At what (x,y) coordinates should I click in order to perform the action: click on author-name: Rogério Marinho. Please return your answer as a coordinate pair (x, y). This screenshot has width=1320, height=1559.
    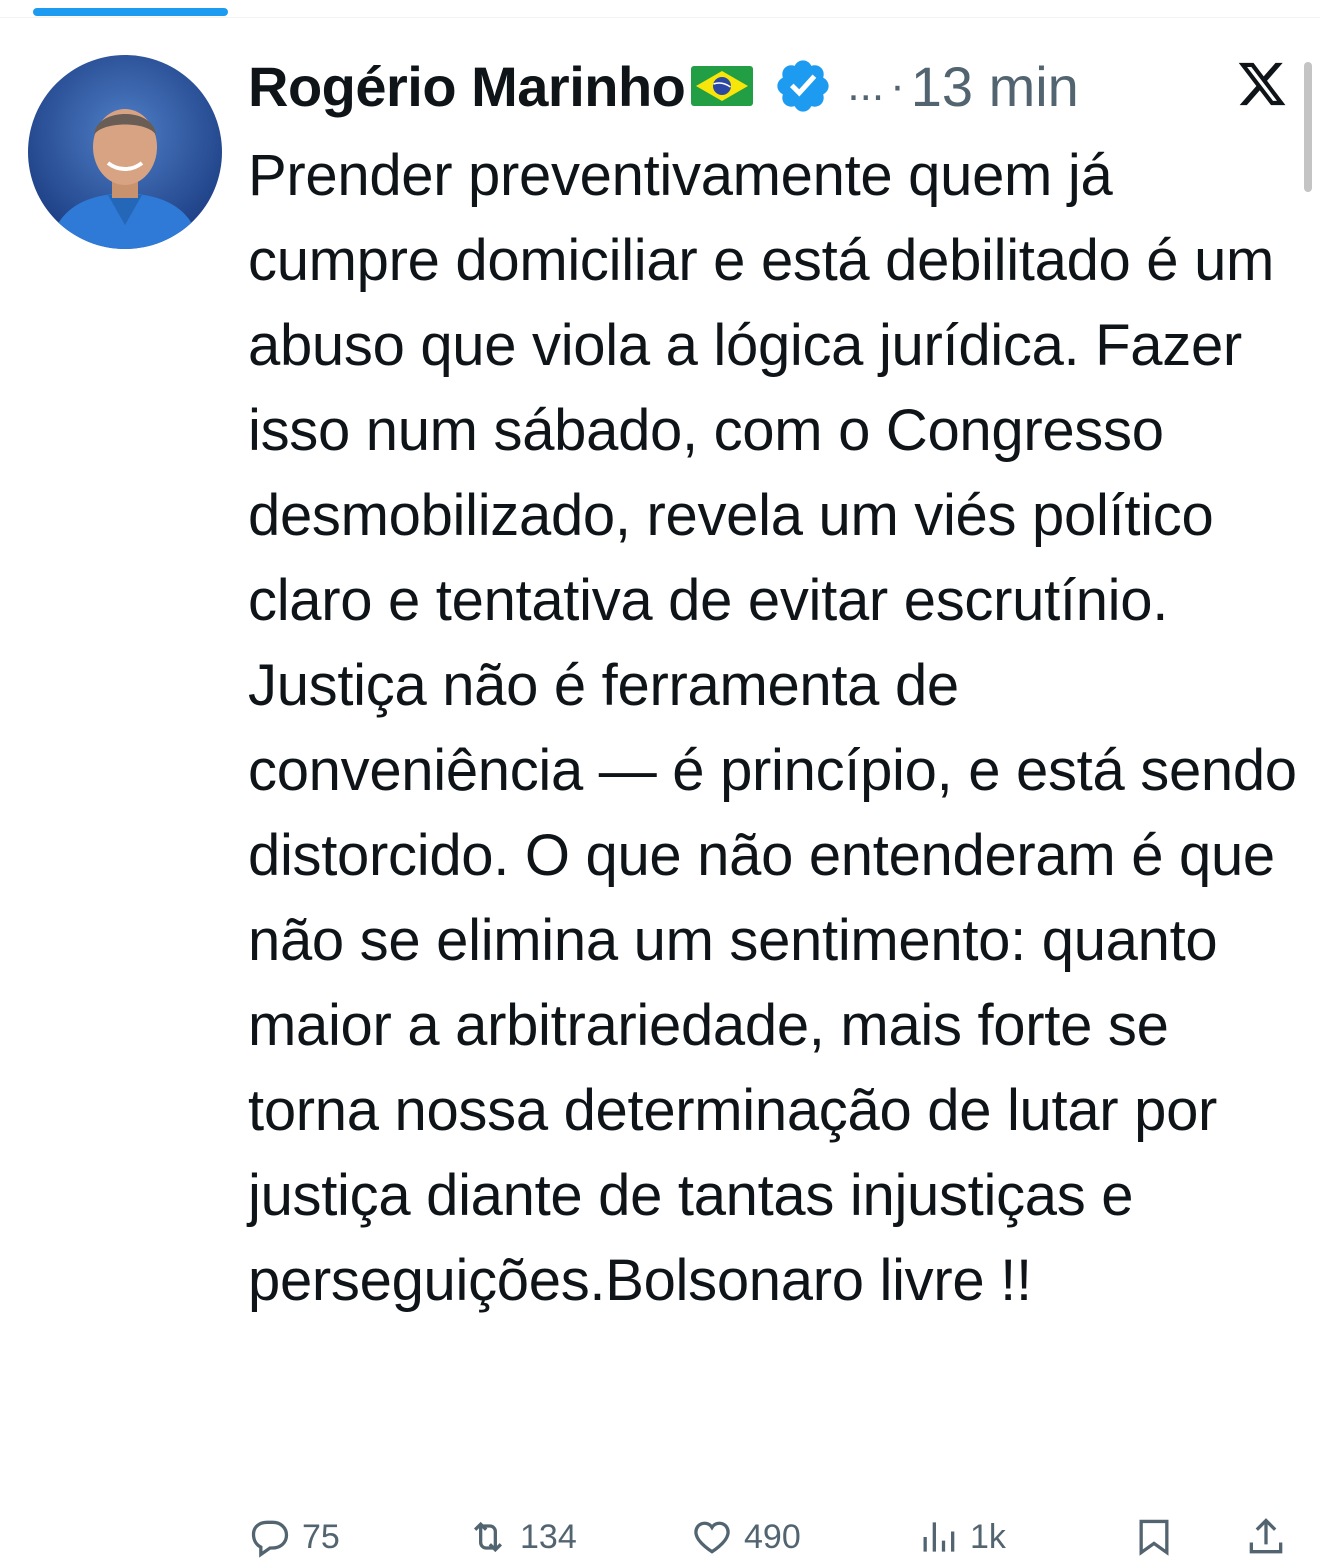
    Looking at the image, I should click on (467, 86).